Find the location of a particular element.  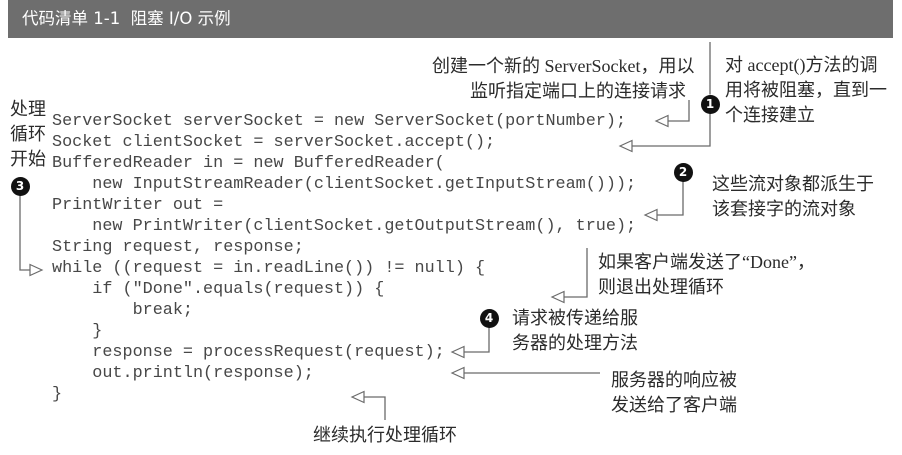

annotation-accept-blocks: 对 accept()方法的调 用将被阻塞，直到一 个连接建立 is located at coordinates (806, 90).